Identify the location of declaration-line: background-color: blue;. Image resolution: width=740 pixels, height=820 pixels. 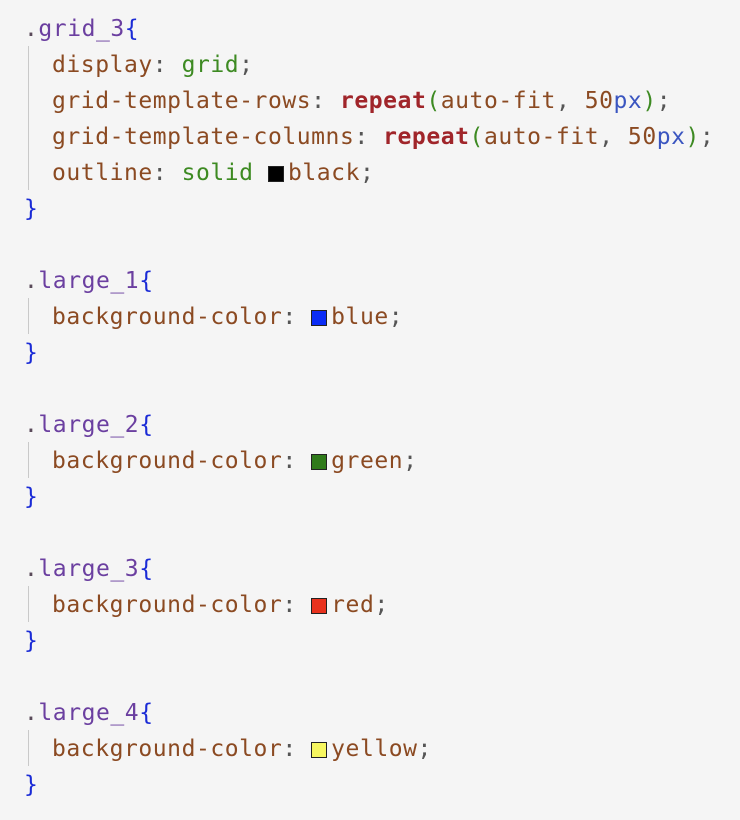
(228, 317).